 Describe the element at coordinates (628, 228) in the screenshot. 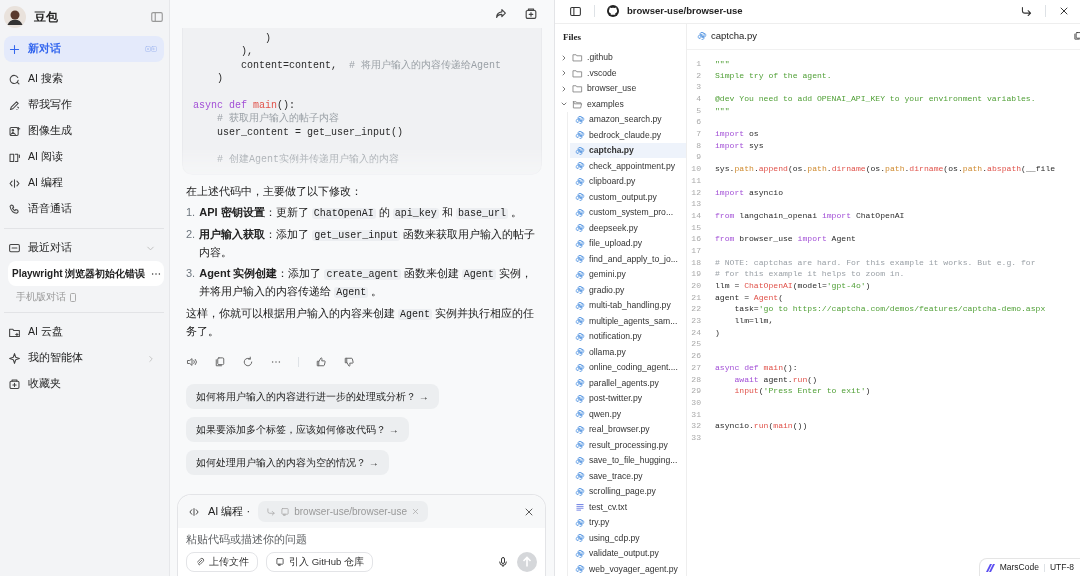

I see `tree-item: deepseek.py` at that location.